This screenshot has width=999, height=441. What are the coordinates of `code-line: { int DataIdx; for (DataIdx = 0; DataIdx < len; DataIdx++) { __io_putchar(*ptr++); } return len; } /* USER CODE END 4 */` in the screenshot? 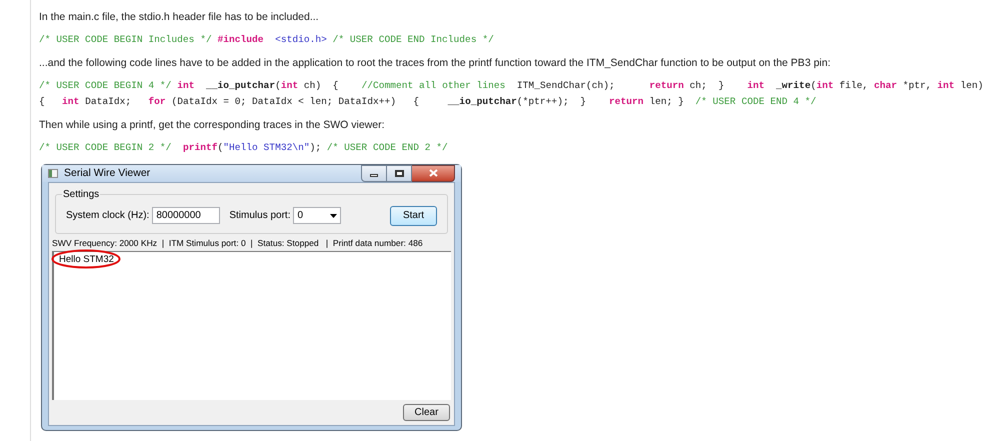 It's located at (428, 102).